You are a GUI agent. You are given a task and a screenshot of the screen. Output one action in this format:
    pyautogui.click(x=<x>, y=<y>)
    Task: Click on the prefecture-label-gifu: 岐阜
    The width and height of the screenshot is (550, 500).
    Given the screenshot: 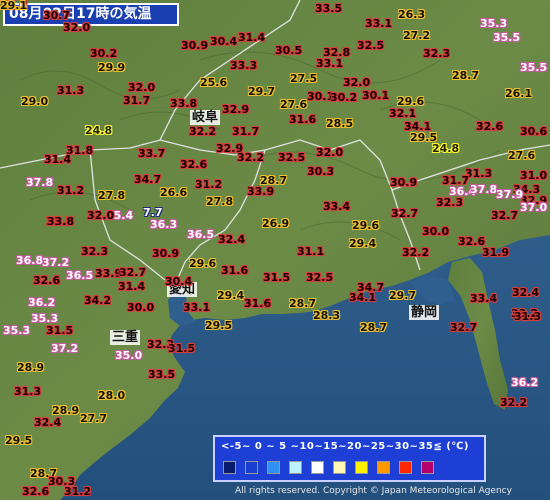 What is the action you would take?
    pyautogui.click(x=205, y=117)
    